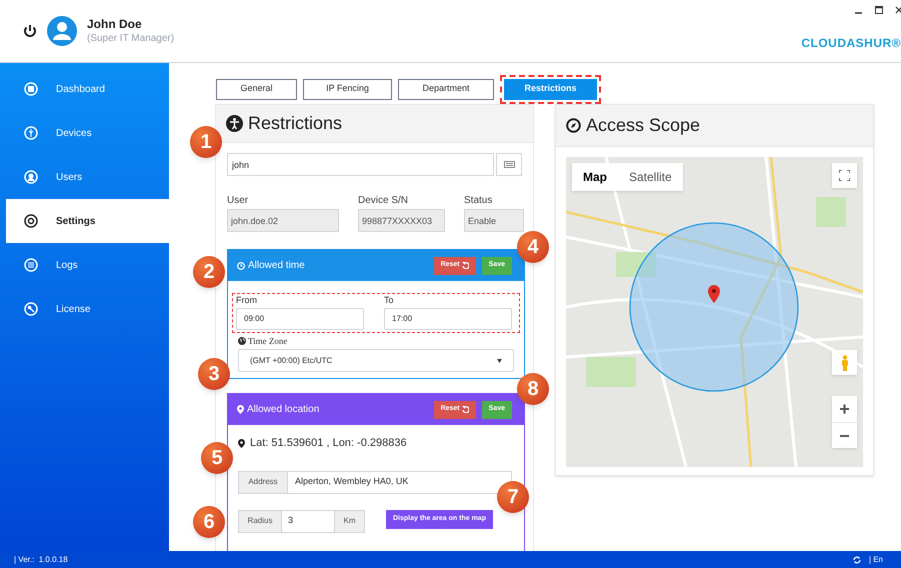  What do you see at coordinates (256, 89) in the screenshot?
I see `tab: General` at bounding box center [256, 89].